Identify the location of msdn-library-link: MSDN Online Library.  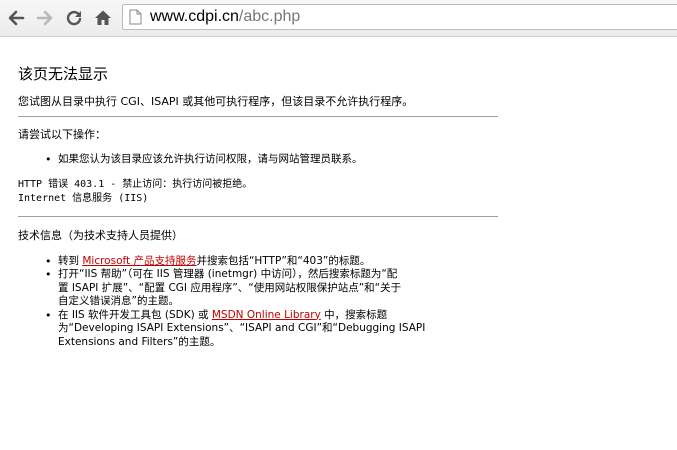
(266, 315).